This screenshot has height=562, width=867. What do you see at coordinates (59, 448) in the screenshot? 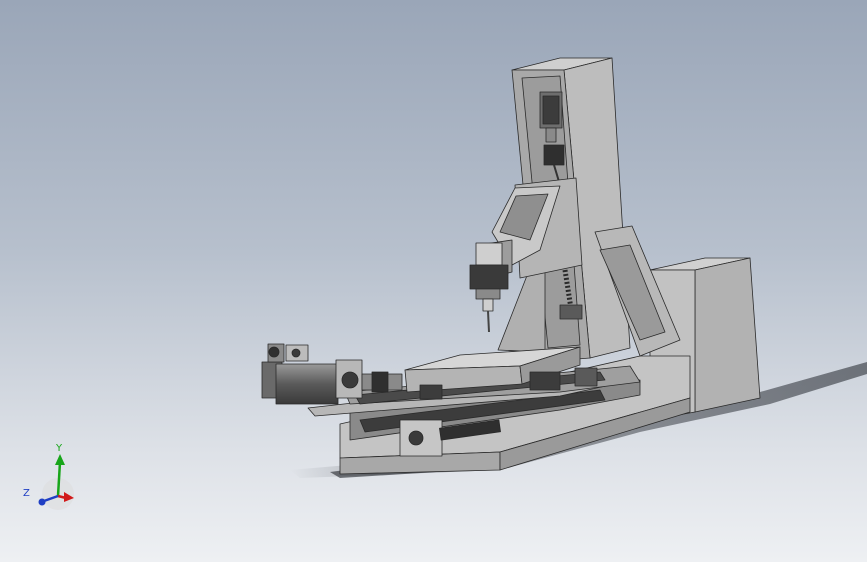
I see `y-axis-label: Y` at bounding box center [59, 448].